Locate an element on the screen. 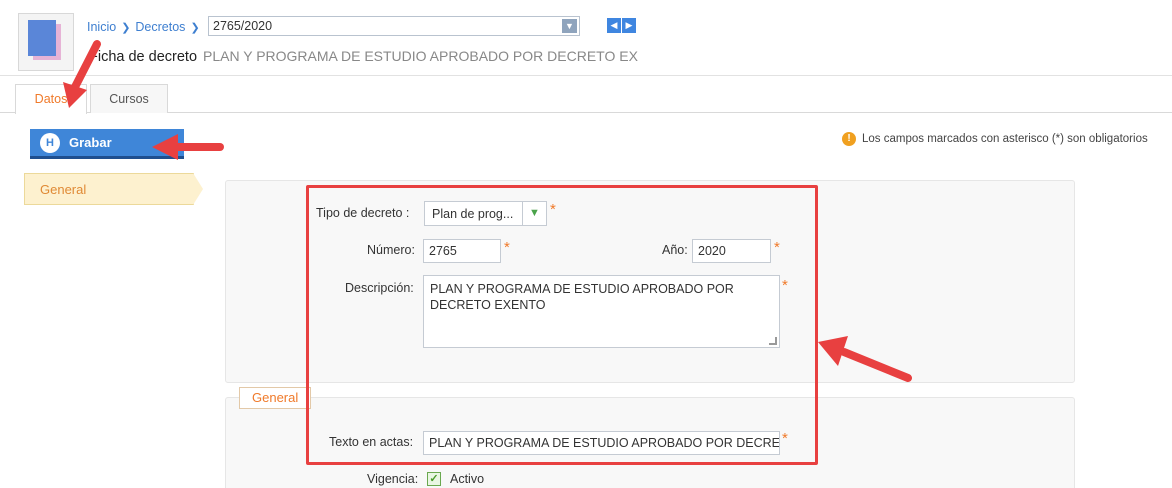  tab-bar: Datos Cursos is located at coordinates (586, 99).